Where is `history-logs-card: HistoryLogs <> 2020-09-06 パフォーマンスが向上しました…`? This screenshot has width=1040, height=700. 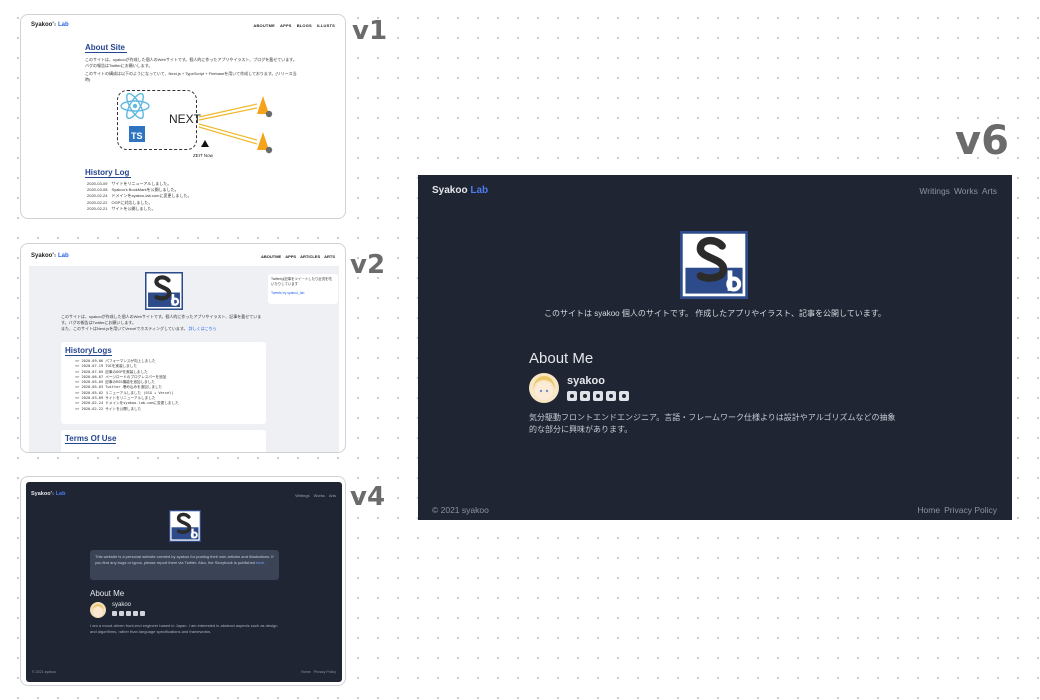
history-logs-card: HistoryLogs <> 2020-09-06 パフォーマンスが向上しました… is located at coordinates (163, 383).